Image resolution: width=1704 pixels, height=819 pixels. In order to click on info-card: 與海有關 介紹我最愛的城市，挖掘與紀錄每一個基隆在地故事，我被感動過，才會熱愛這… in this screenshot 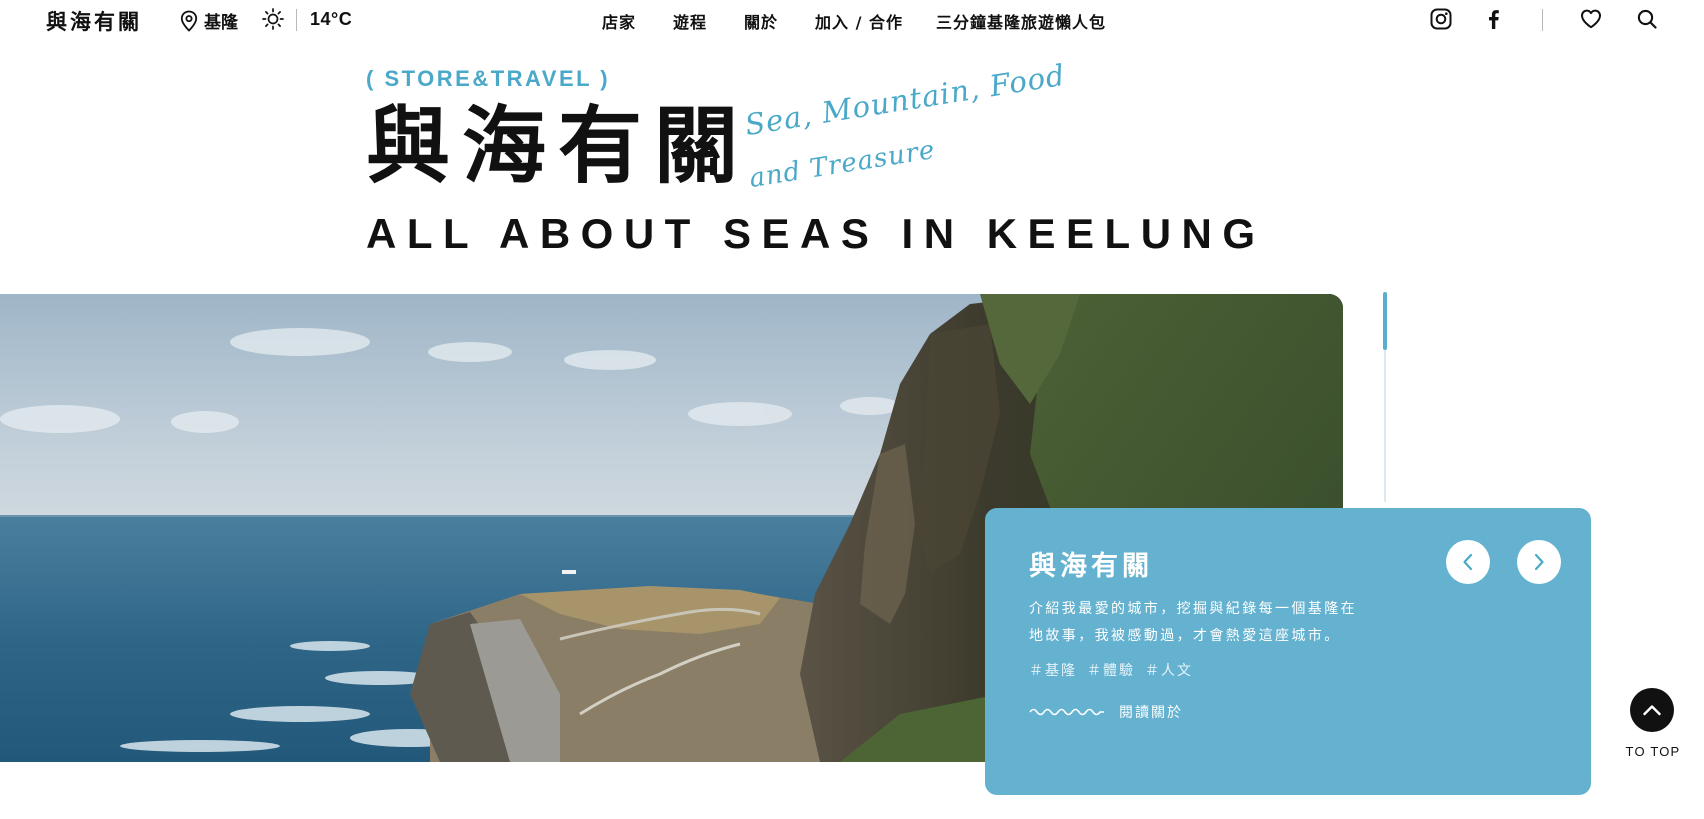, I will do `click(1288, 651)`.